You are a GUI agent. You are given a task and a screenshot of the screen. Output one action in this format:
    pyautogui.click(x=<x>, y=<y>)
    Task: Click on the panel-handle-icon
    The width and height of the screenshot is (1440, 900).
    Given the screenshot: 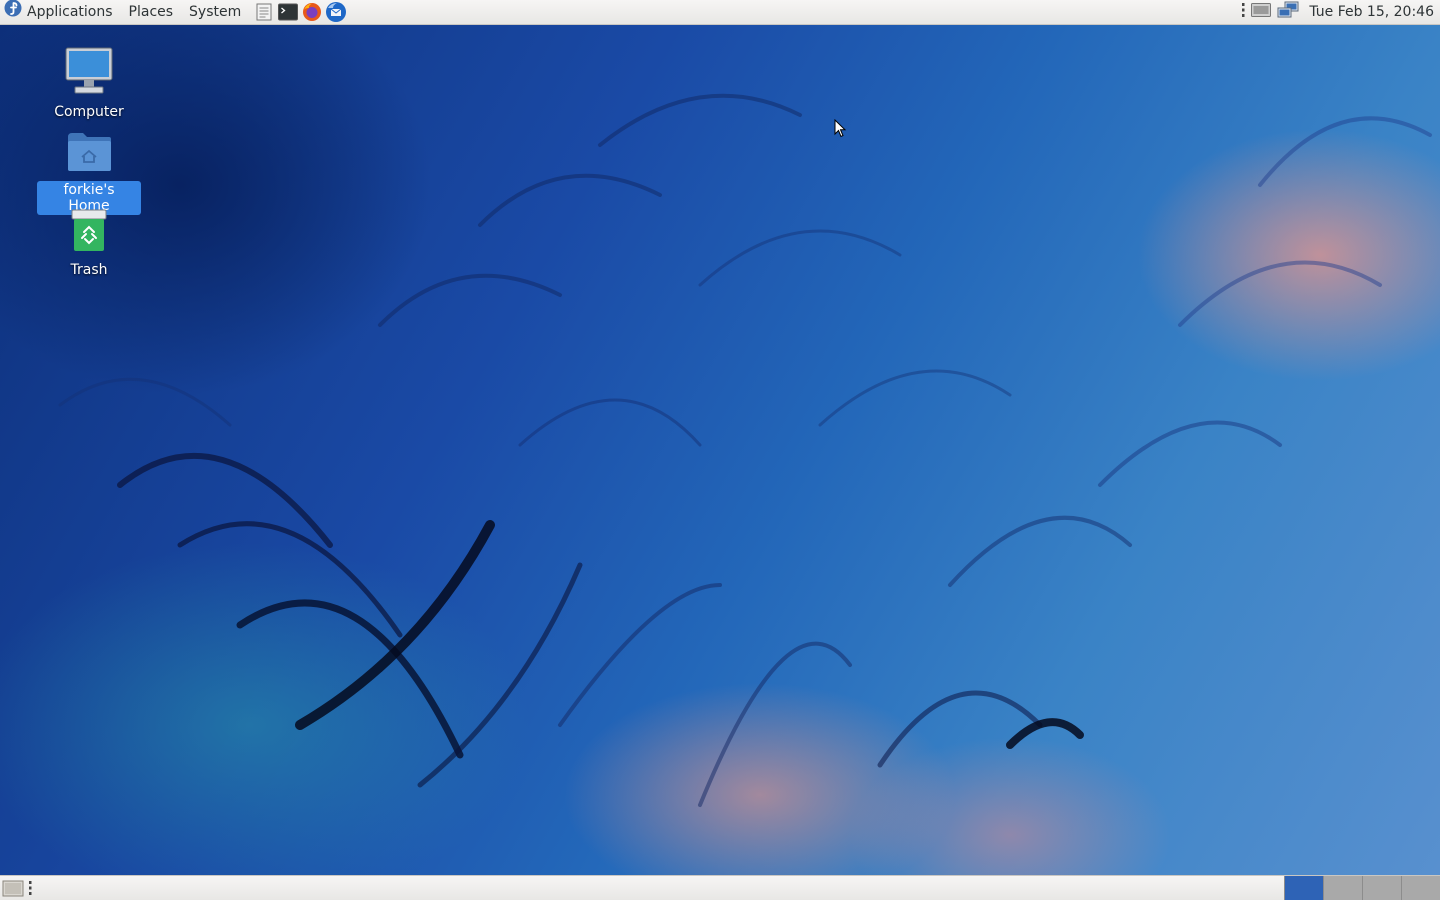 What is the action you would take?
    pyautogui.click(x=30, y=888)
    